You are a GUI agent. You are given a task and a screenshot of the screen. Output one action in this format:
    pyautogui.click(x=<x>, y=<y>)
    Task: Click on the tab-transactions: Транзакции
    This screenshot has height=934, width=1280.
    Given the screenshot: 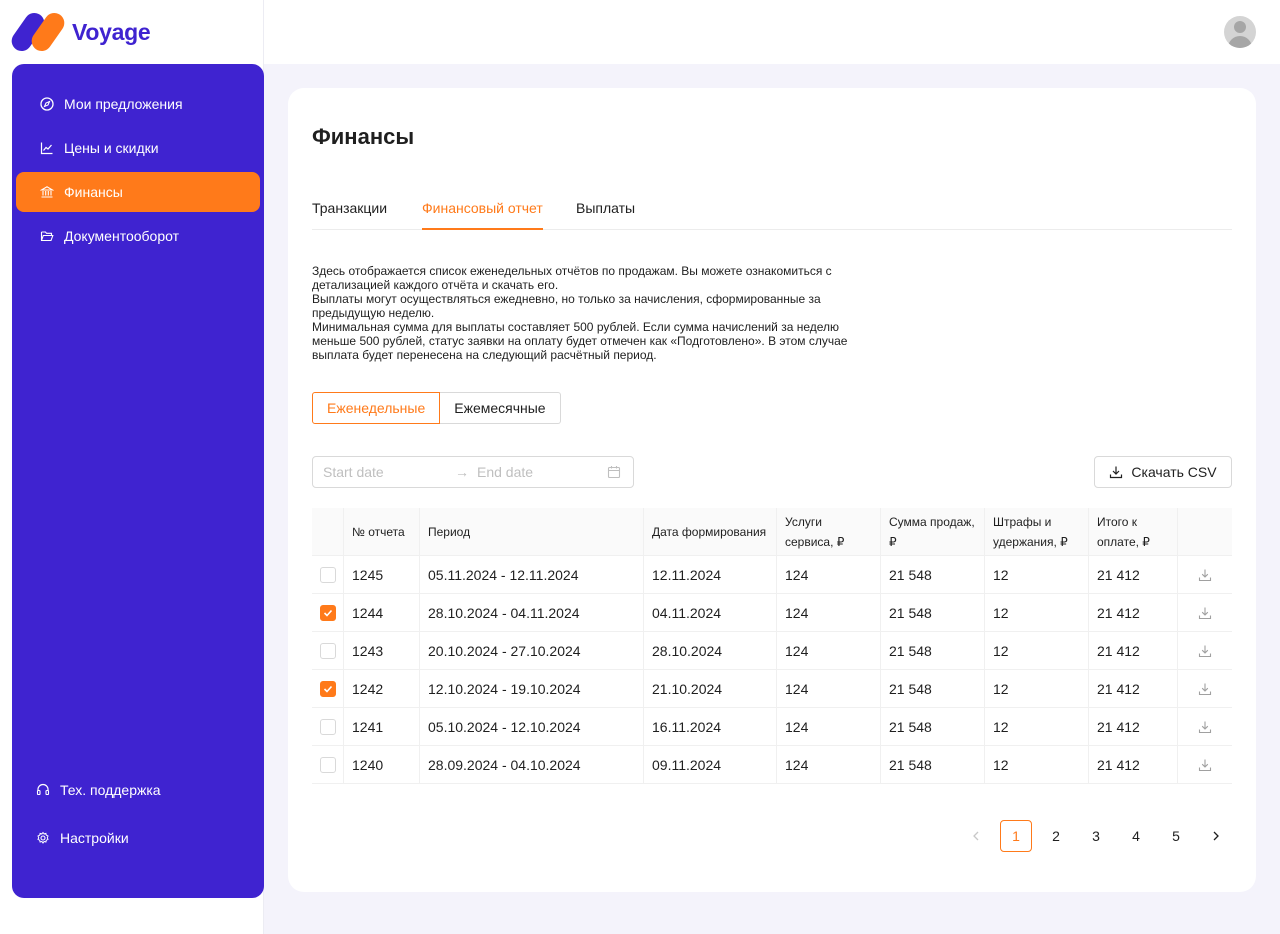 What is the action you would take?
    pyautogui.click(x=349, y=215)
    